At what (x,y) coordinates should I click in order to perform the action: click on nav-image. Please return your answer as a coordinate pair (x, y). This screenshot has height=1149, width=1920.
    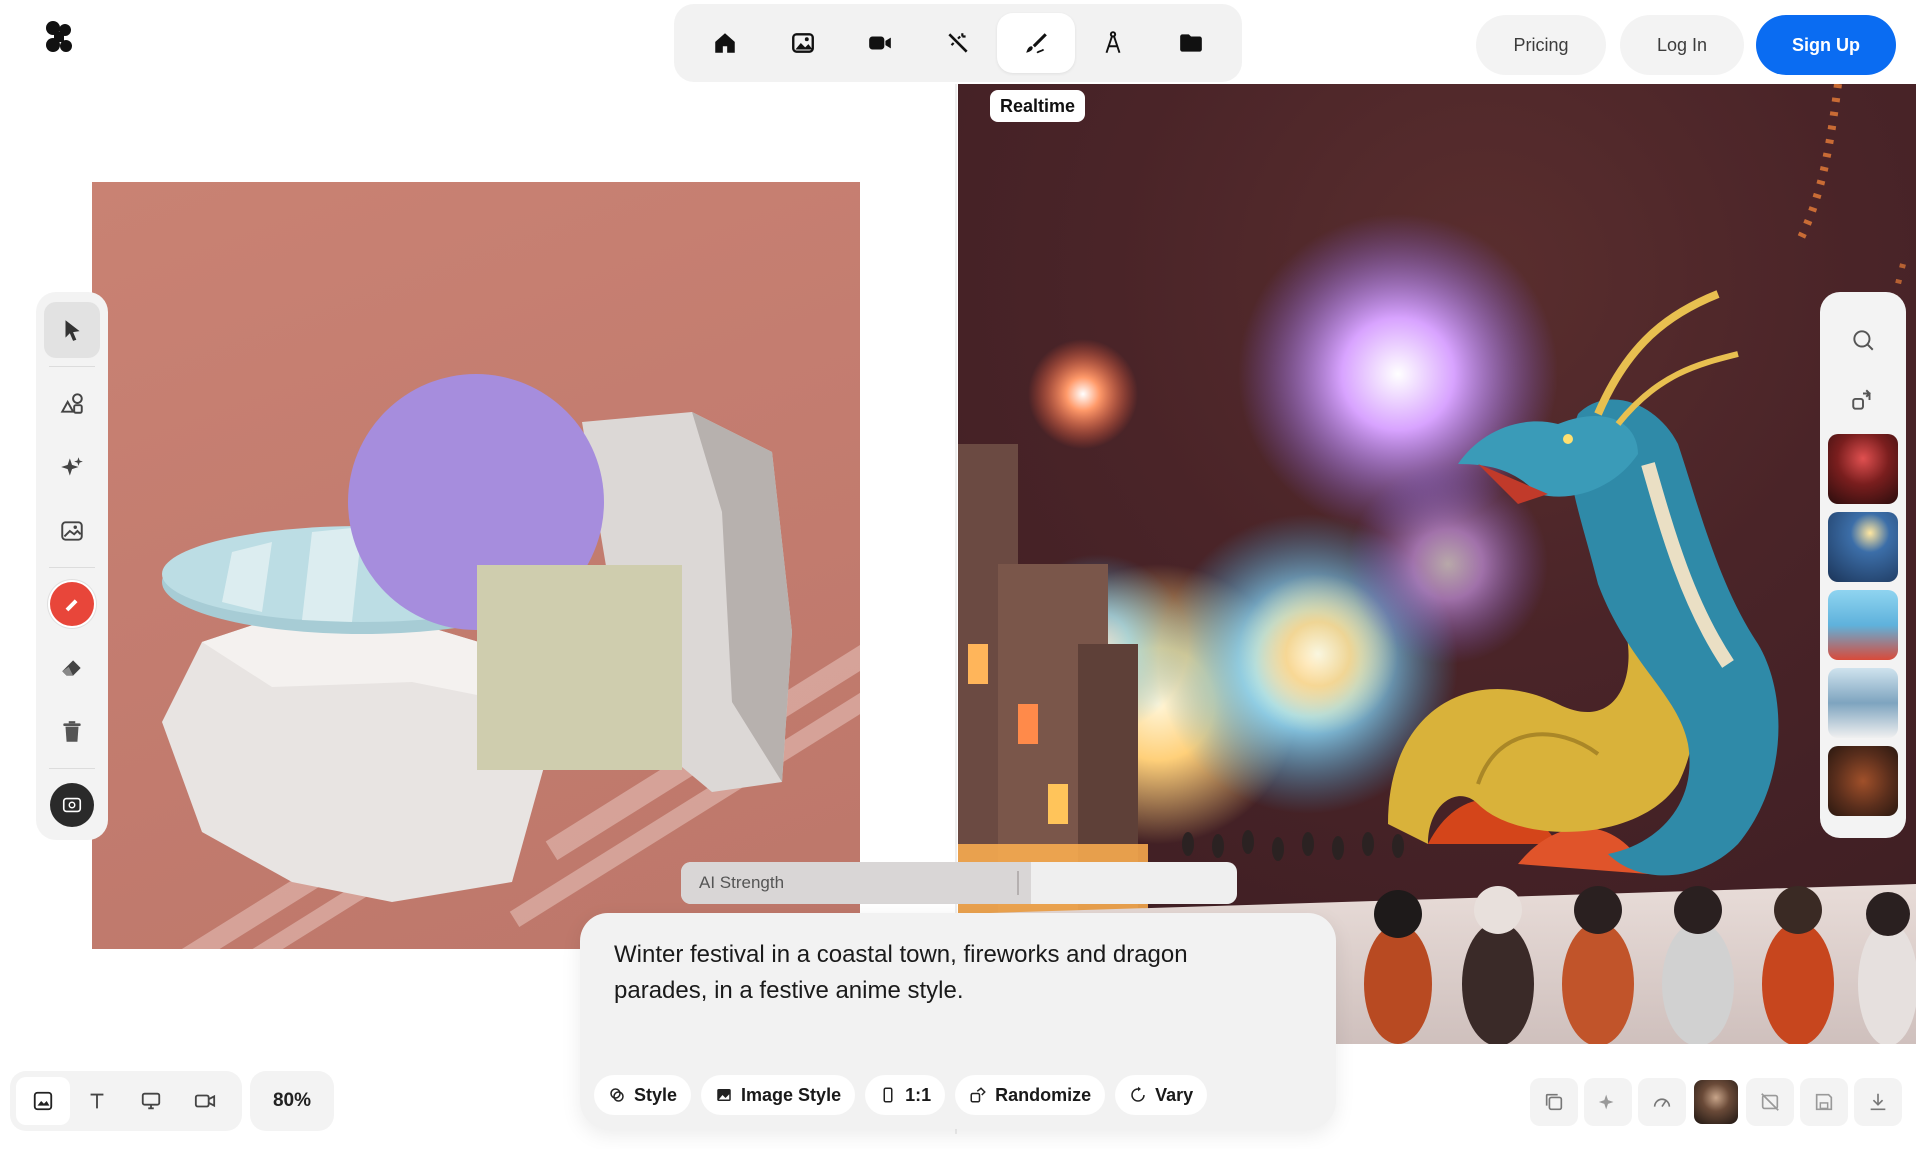
    Looking at the image, I should click on (803, 43).